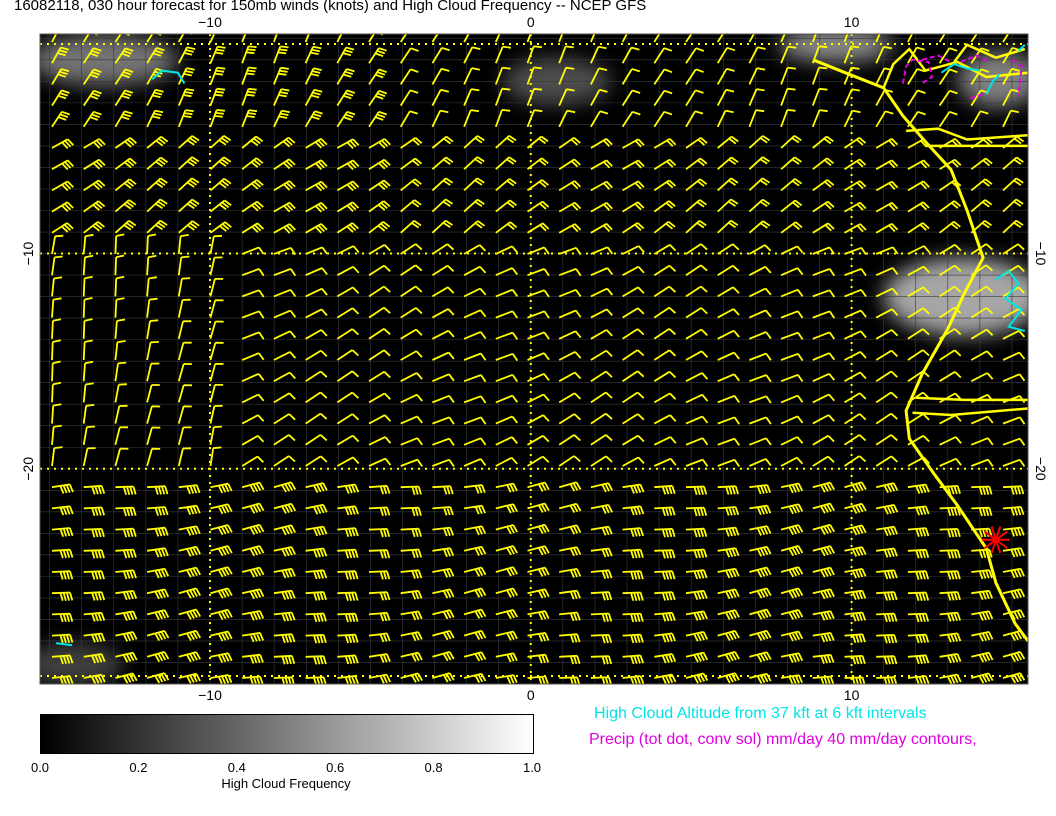  What do you see at coordinates (28, 469) in the screenshot?
I see `y-tick-label-left: −20` at bounding box center [28, 469].